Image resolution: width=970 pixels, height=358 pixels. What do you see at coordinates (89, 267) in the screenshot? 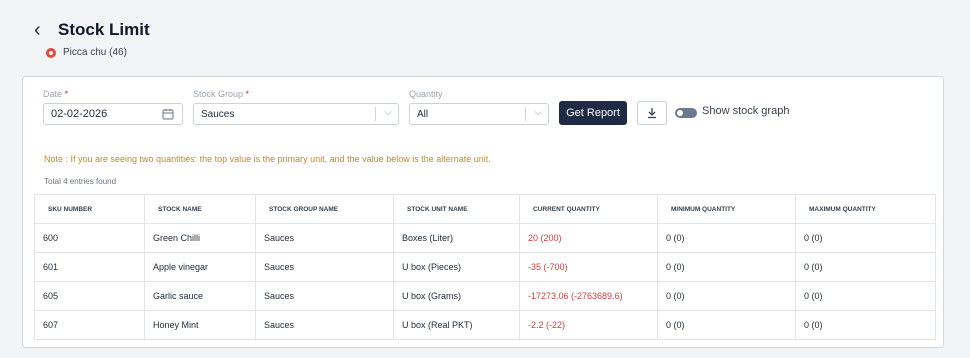
I see `cell-sku: 601` at bounding box center [89, 267].